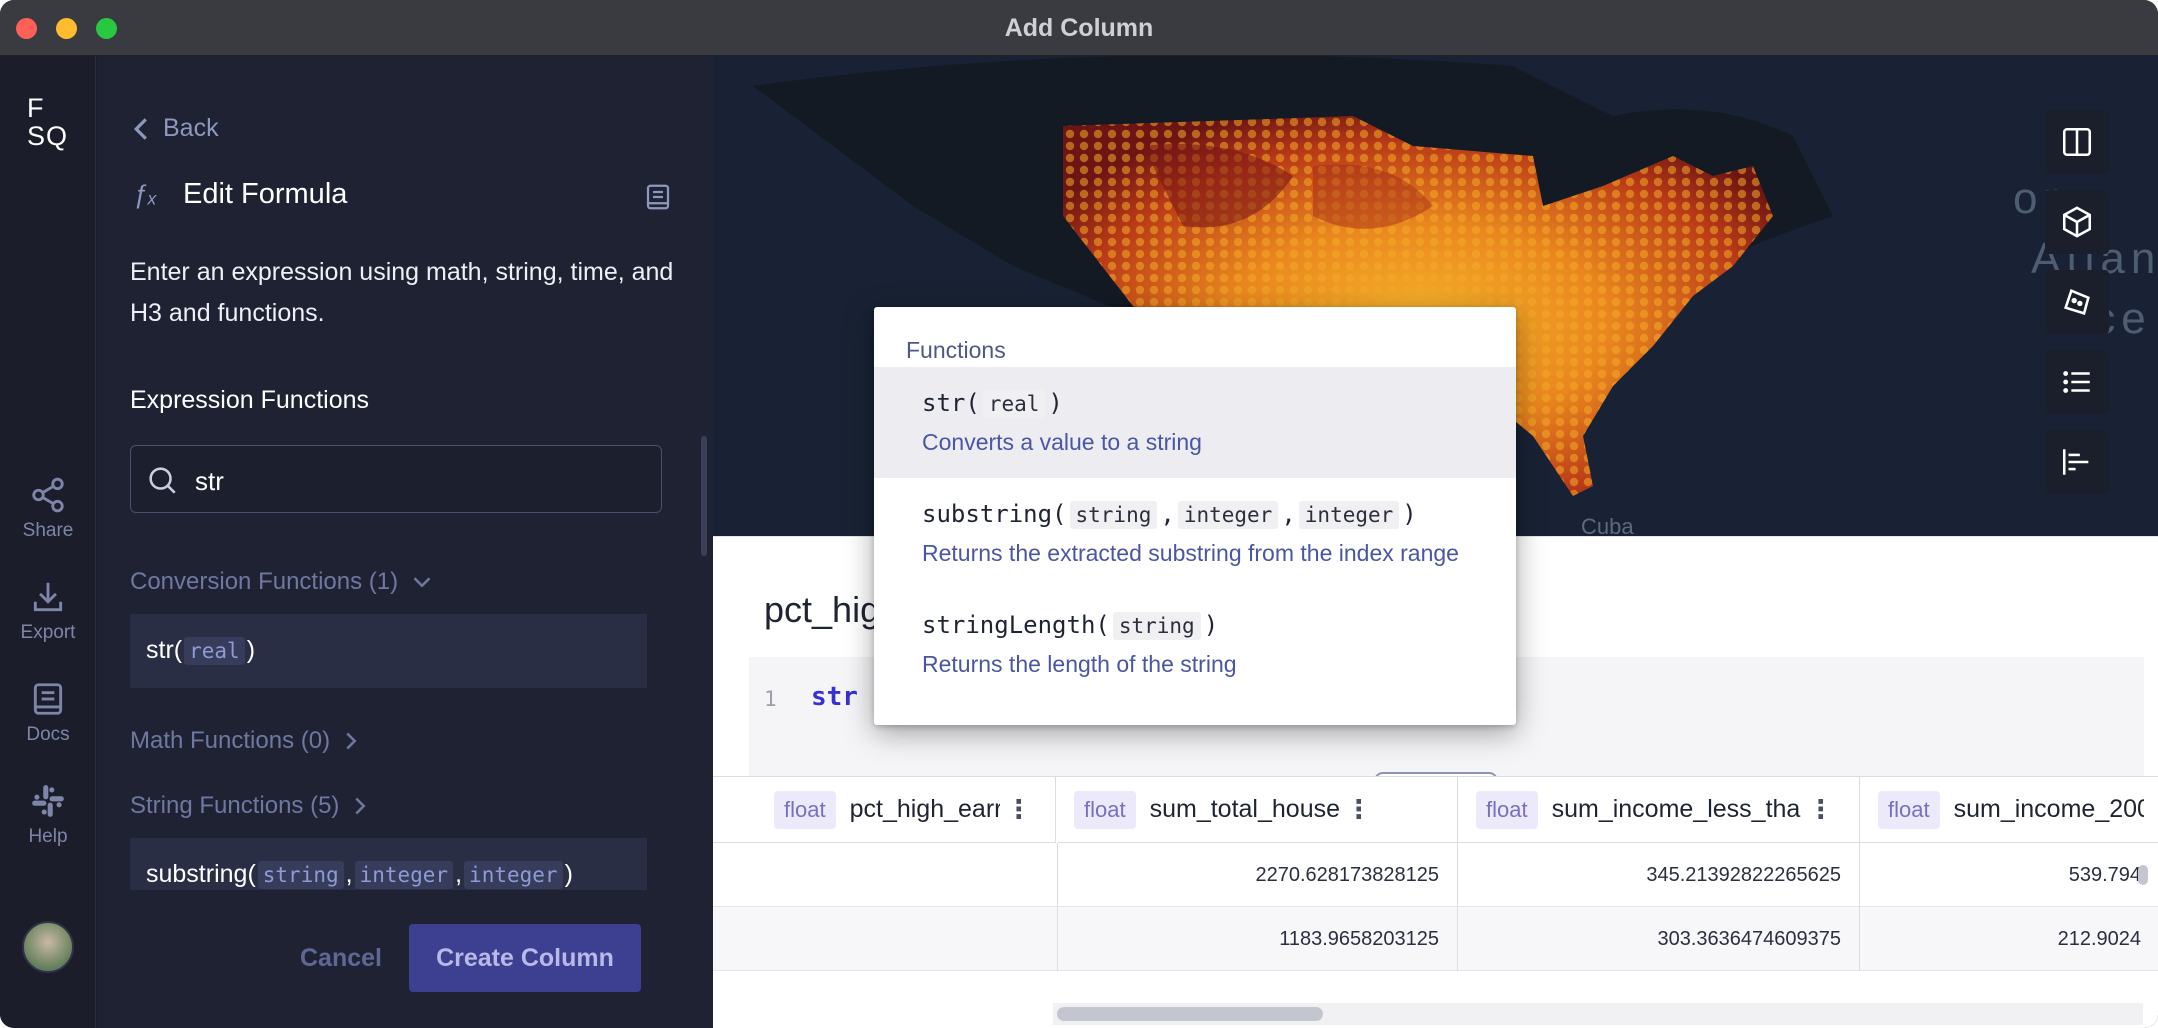 This screenshot has height=1028, width=2158. Describe the element at coordinates (388, 651) in the screenshot. I see `function-item-str: str(real)` at that location.